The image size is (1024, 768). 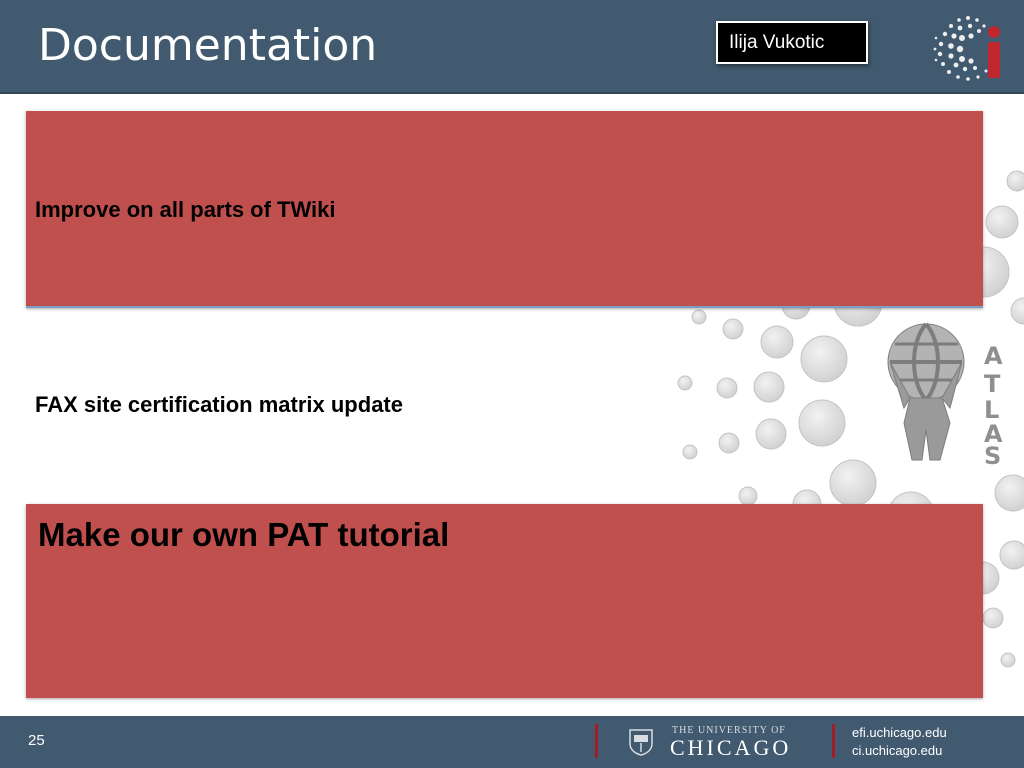 I want to click on atlas-letter: T, so click(x=992, y=384).